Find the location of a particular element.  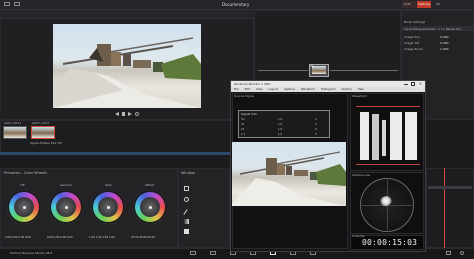

menu-view: View is located at coordinates (259, 89).